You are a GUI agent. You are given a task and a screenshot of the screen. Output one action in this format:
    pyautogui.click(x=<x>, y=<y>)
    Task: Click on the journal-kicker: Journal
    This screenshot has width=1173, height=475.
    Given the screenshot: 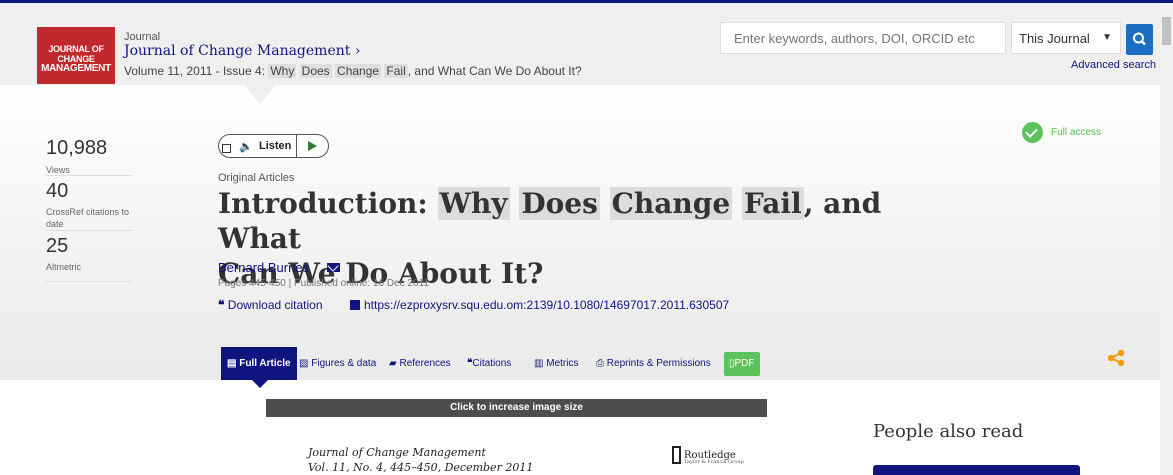 What is the action you would take?
    pyautogui.click(x=142, y=37)
    